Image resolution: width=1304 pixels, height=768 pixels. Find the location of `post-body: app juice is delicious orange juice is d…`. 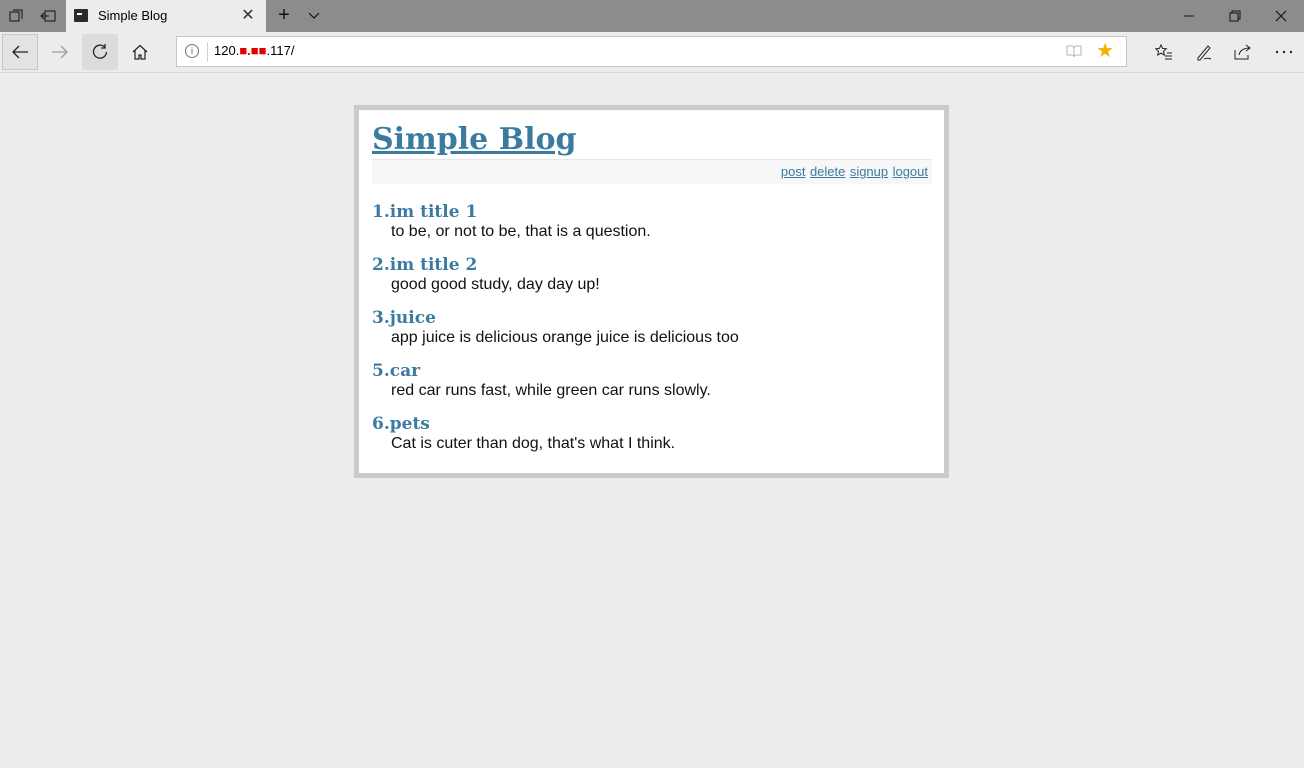

post-body: app juice is delicious orange juice is d… is located at coordinates (565, 337).